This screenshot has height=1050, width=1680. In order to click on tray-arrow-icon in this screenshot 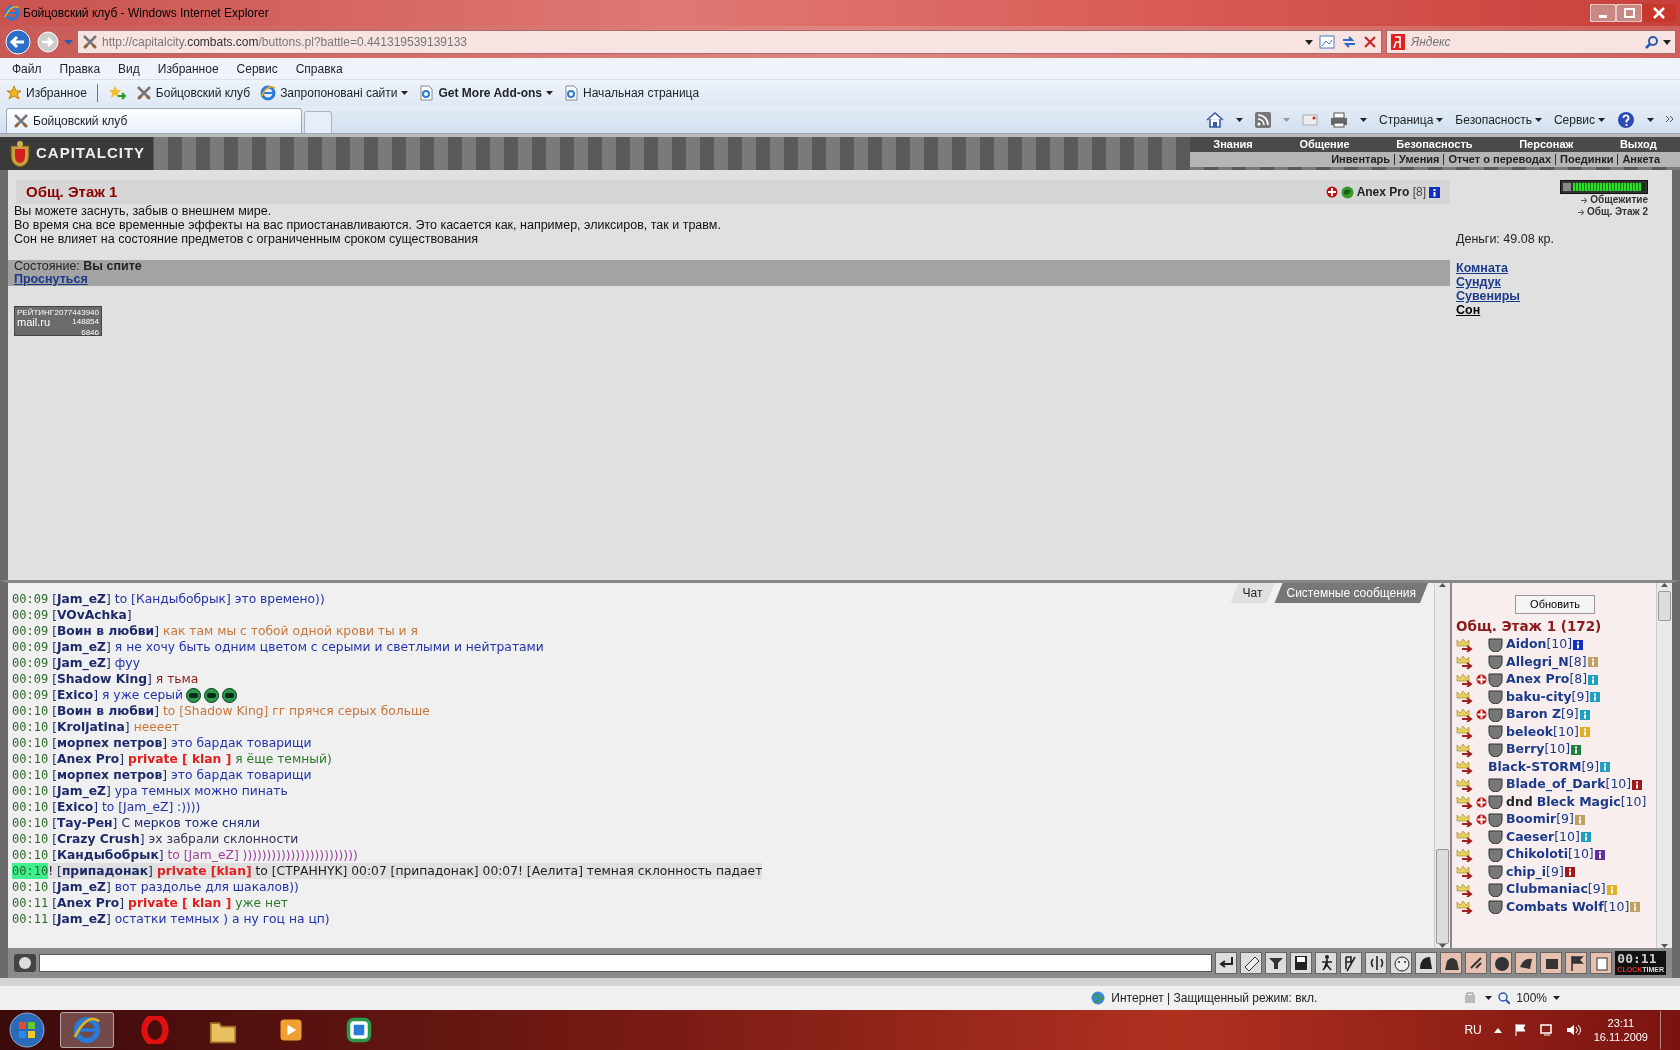, I will do `click(1497, 1030)`.